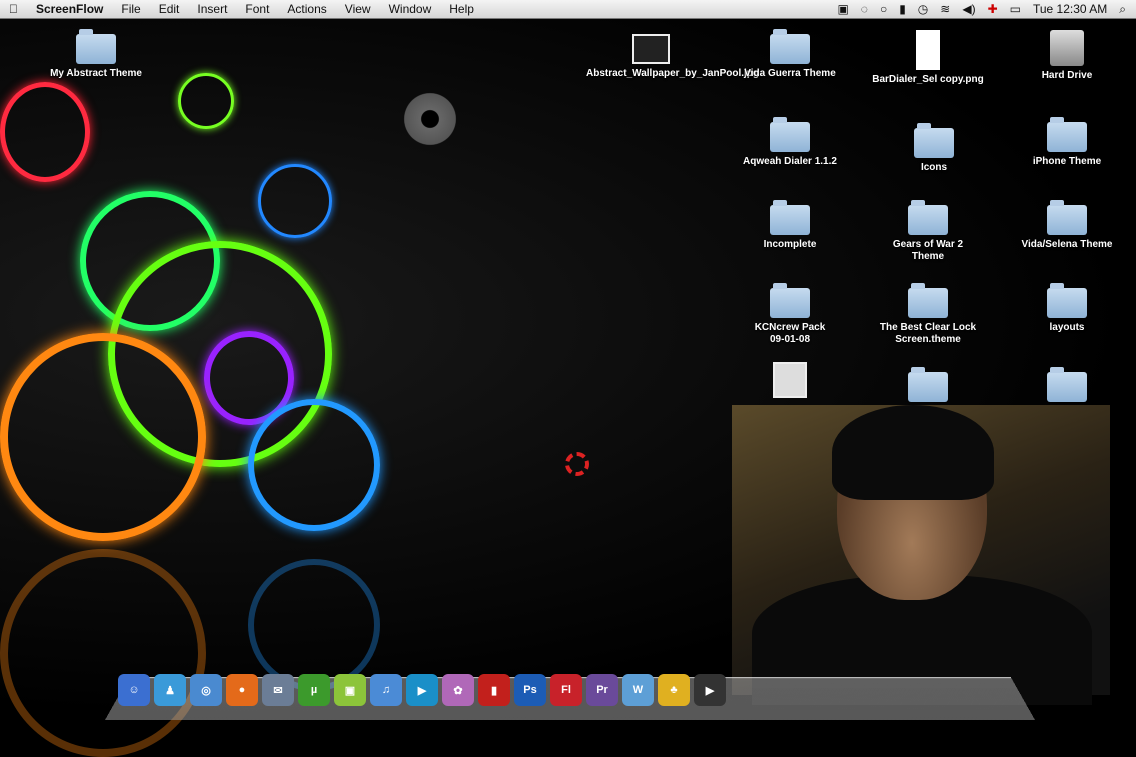 This screenshot has width=1136, height=757. I want to click on icon-label: layouts, so click(1067, 327).